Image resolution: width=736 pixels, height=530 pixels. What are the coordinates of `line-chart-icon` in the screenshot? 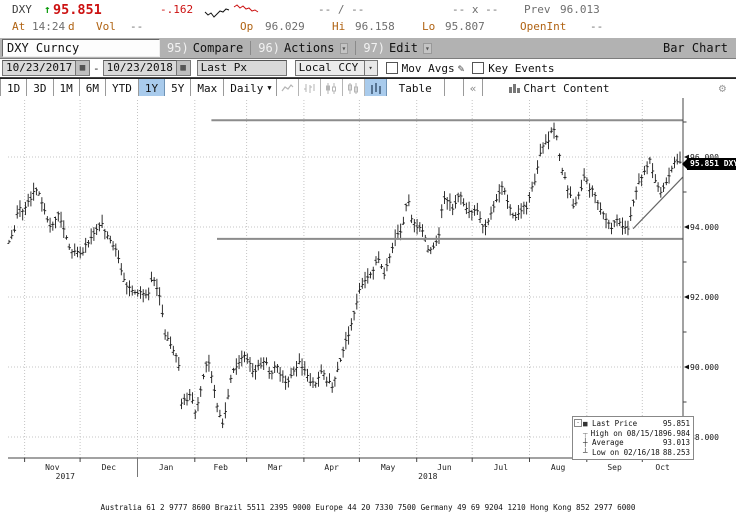 It's located at (288, 88).